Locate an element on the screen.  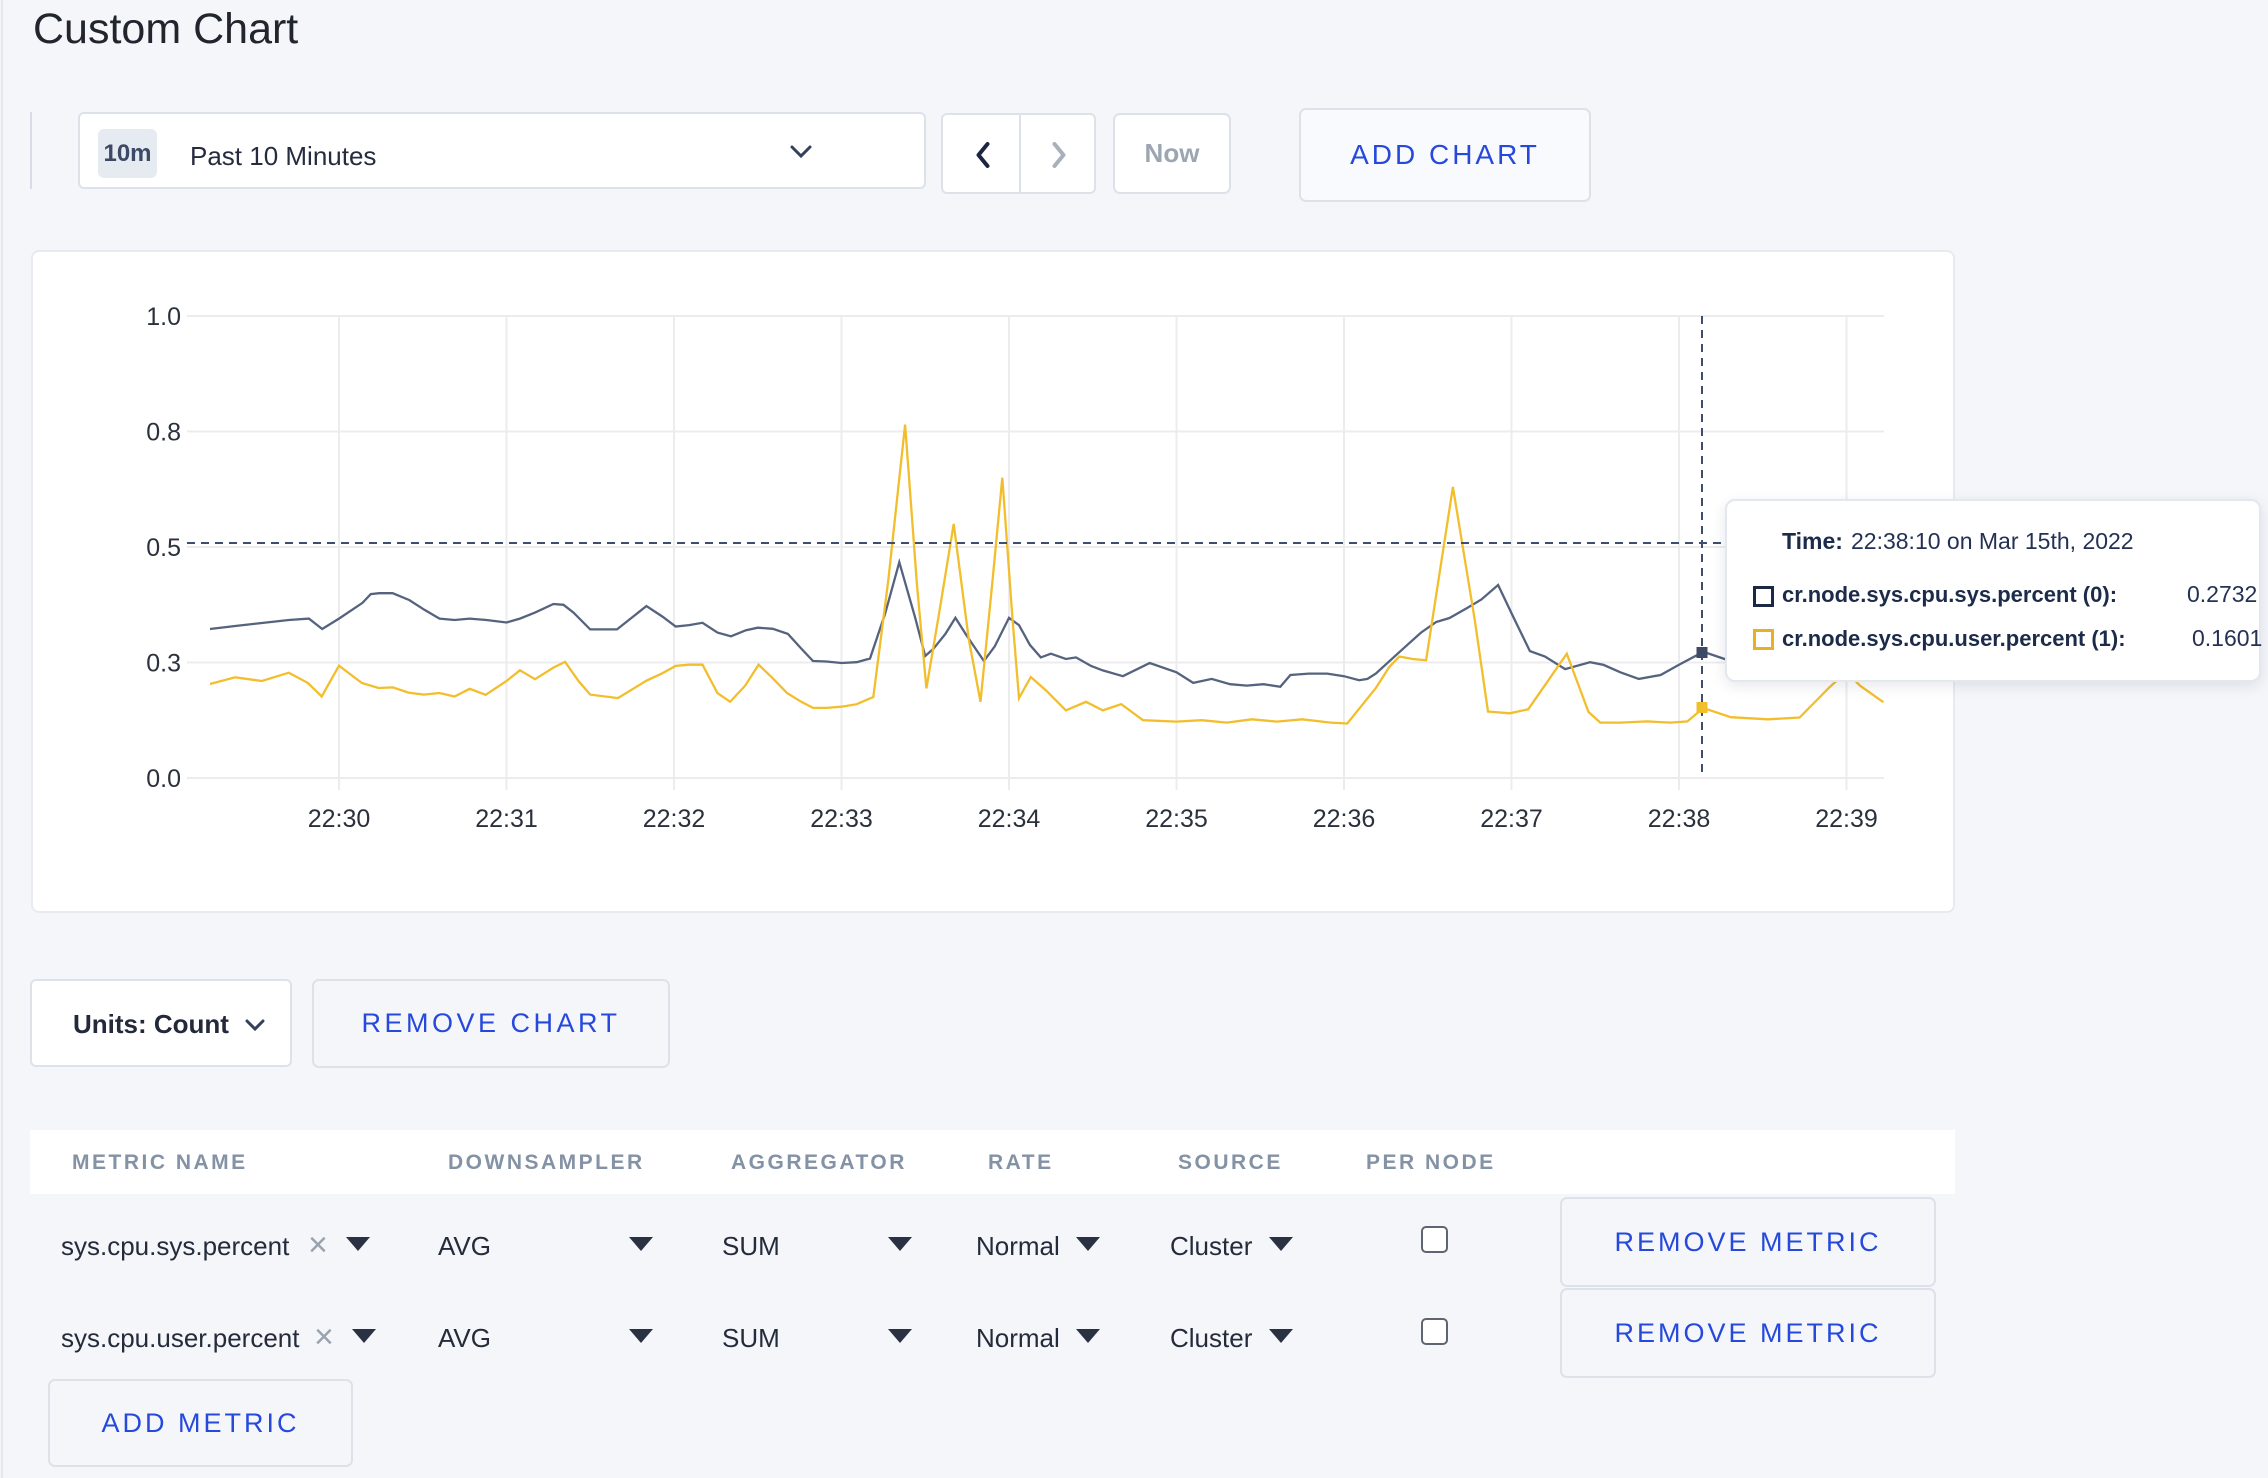
svg-text: 22:36 is located at coordinates (1344, 819).